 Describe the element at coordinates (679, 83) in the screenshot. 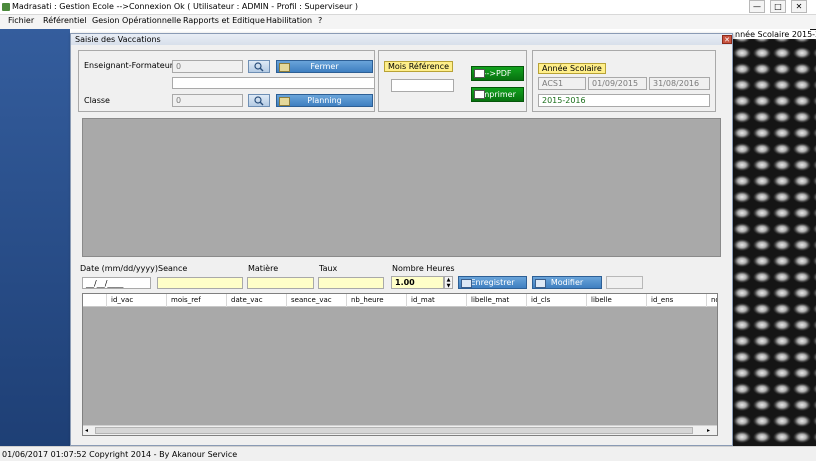

I see `annee-fin-field: 31/08/2016` at that location.